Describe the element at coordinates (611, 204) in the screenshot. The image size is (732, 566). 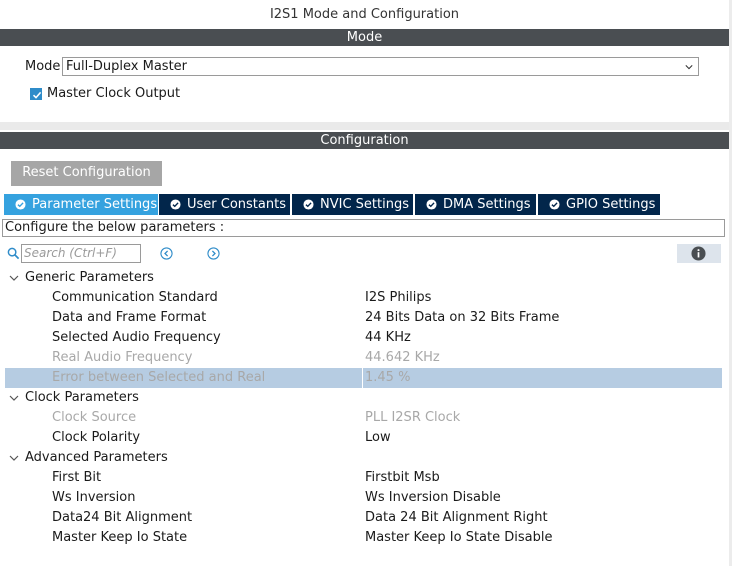
I see `tab-label: GPIO Settings` at that location.